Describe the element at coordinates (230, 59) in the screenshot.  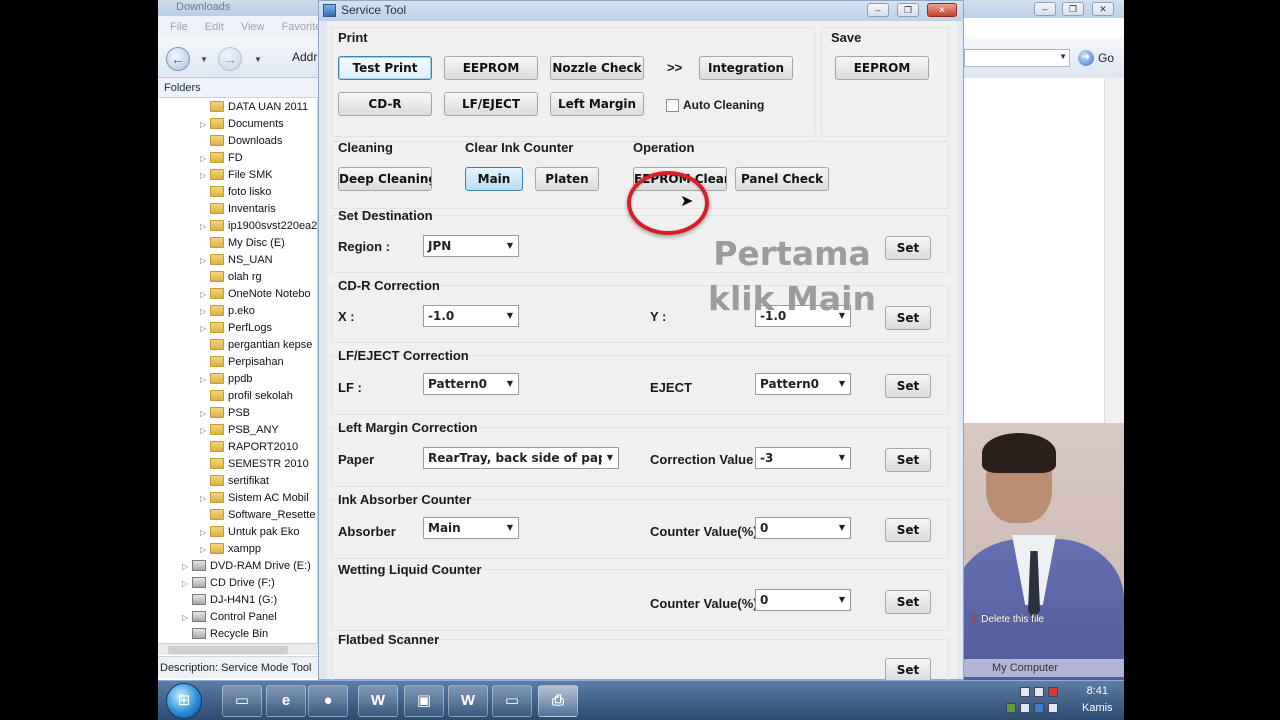
I see `forward-arrow-icon: →` at that location.